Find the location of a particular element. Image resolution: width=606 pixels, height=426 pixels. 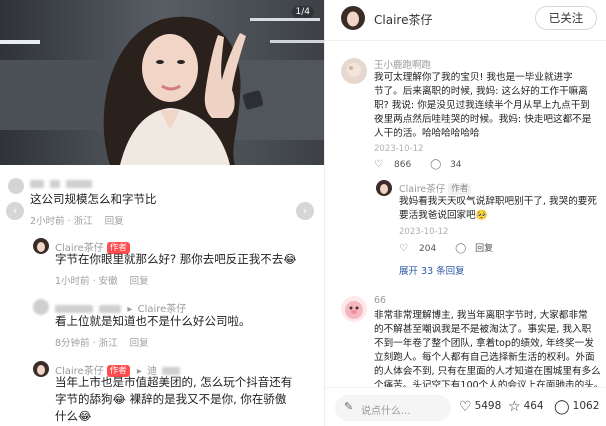

comment-button: ◯ 1062 is located at coordinates (576, 407).